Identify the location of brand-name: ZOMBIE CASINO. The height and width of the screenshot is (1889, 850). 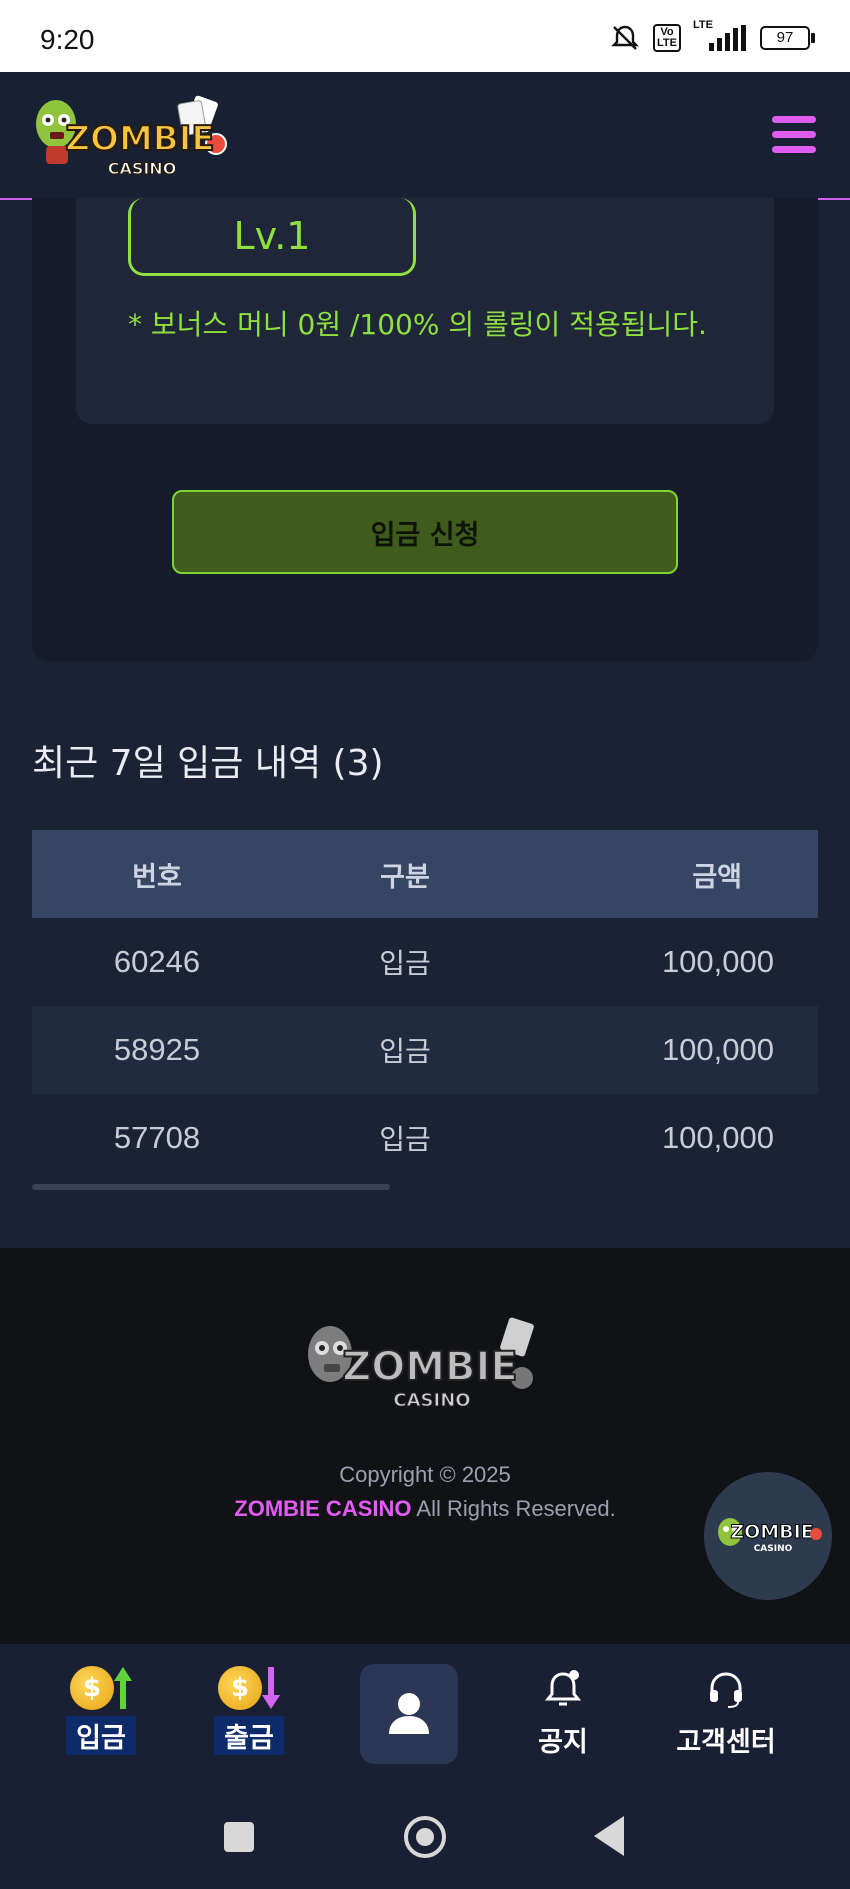
(323, 1508).